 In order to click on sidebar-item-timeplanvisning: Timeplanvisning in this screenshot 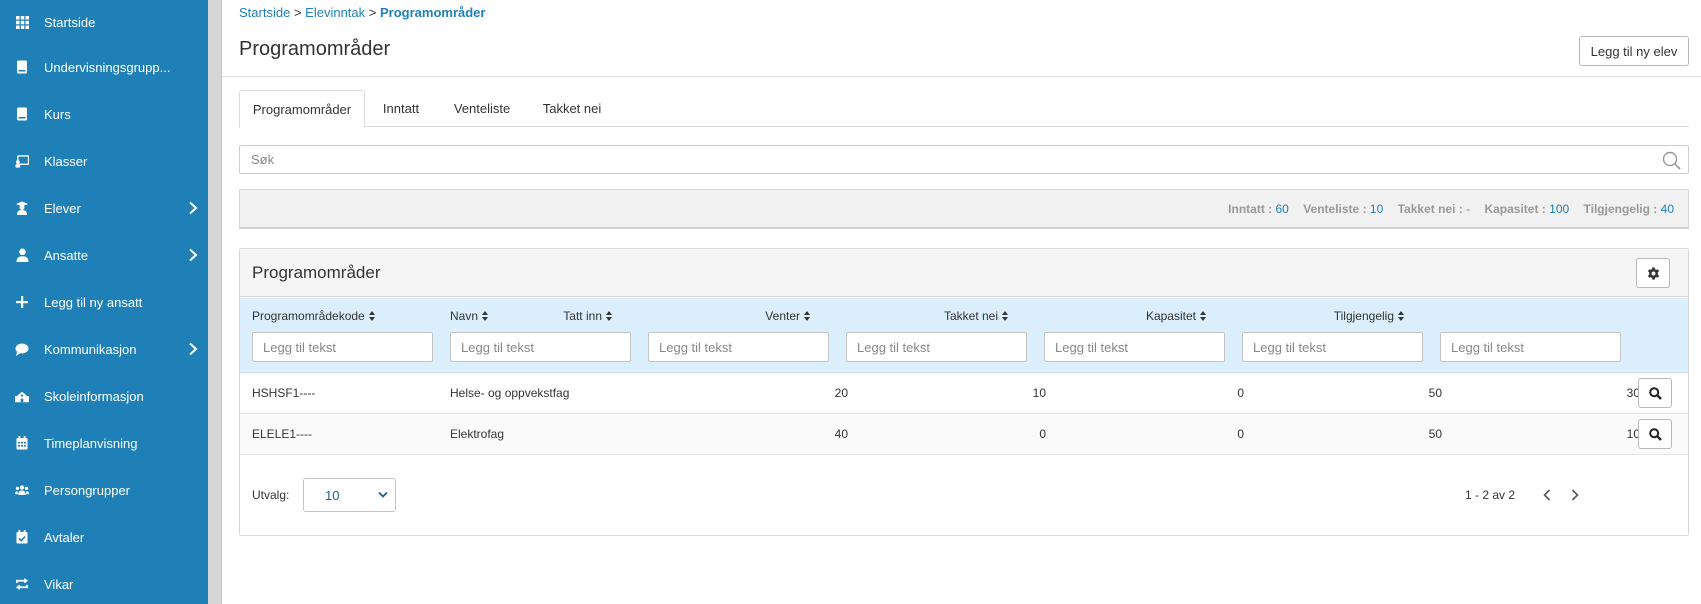, I will do `click(104, 443)`.